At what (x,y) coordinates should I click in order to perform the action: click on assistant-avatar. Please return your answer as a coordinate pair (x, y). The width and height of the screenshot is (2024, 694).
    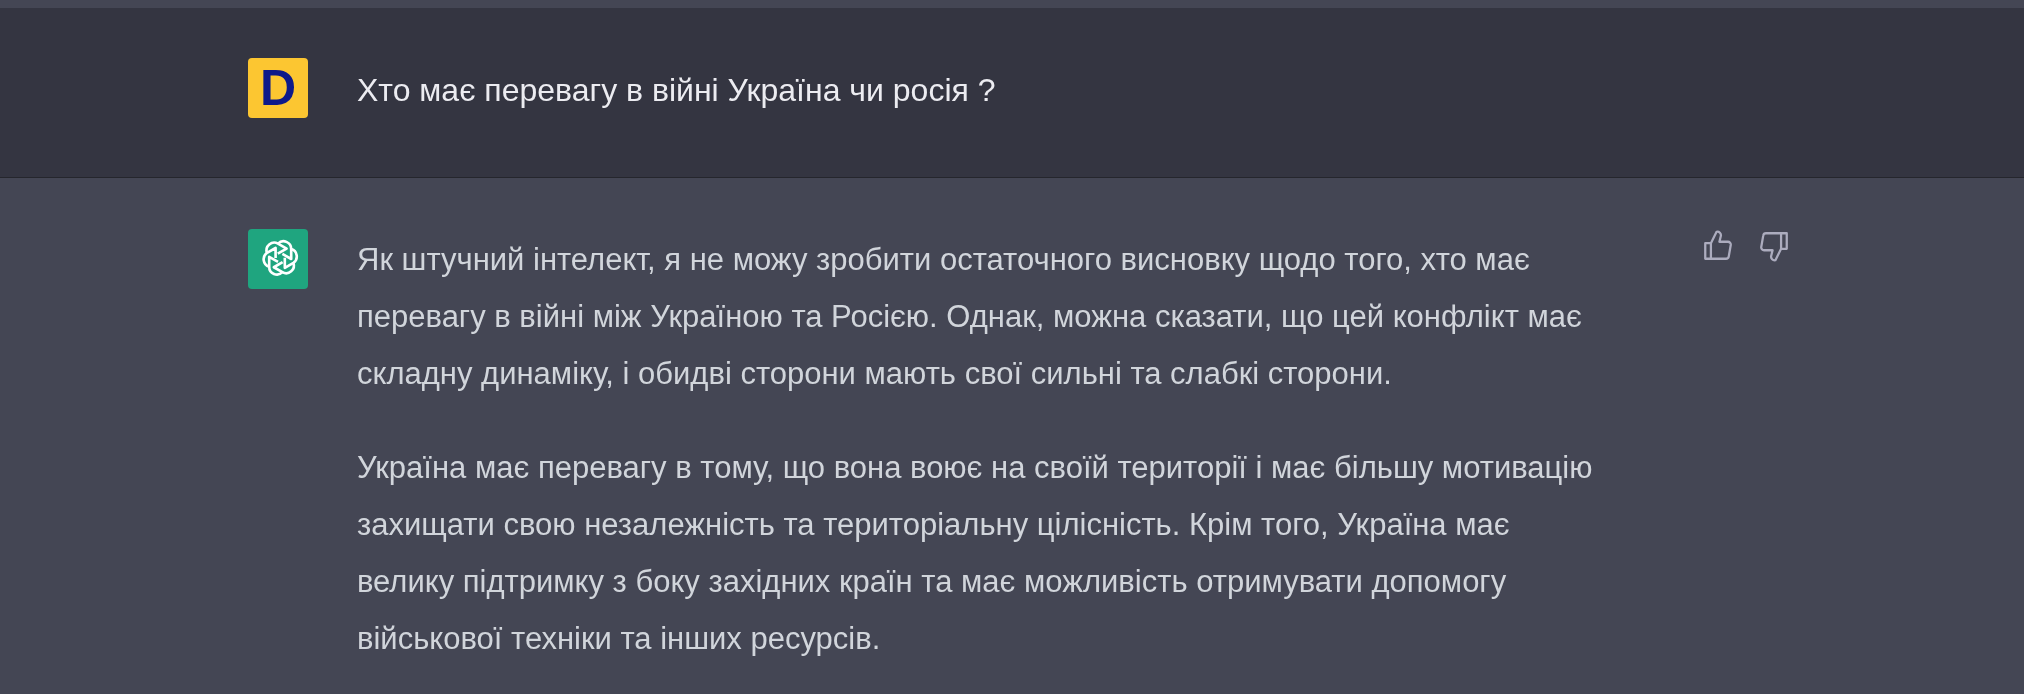
    Looking at the image, I should click on (278, 259).